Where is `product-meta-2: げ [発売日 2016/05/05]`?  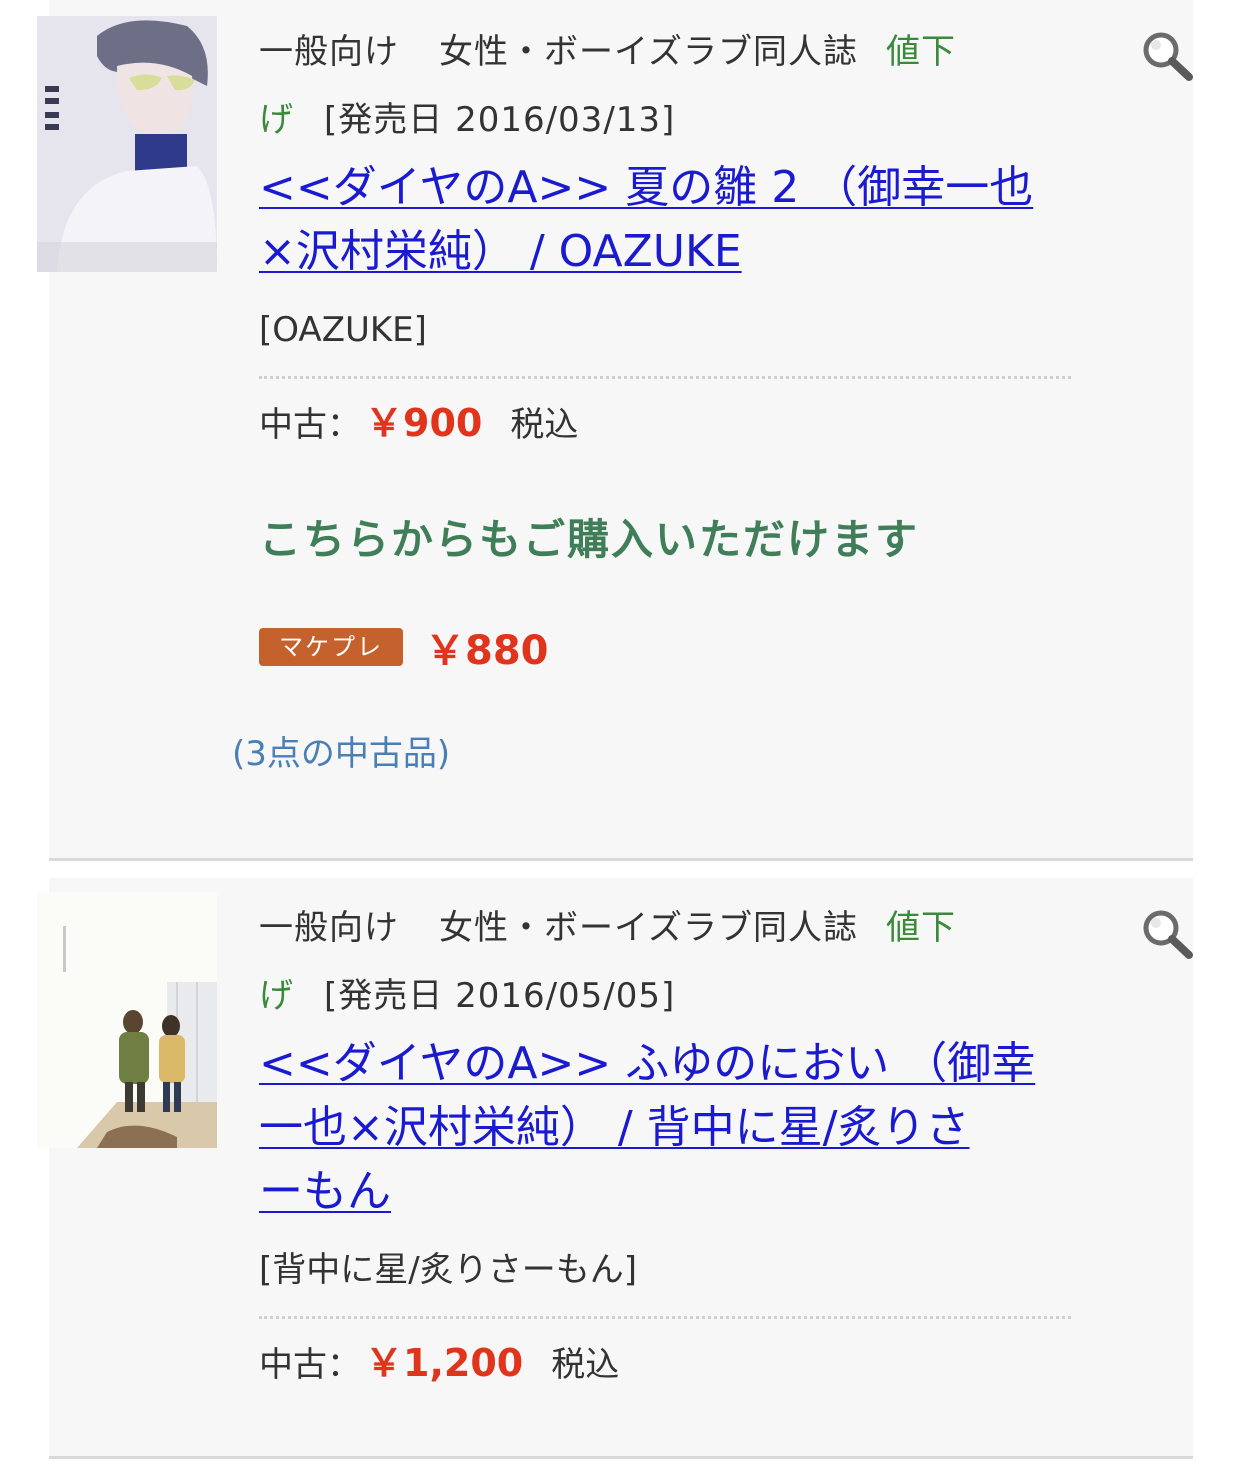
product-meta-2: げ [発売日 2016/05/05] is located at coordinates (674, 996).